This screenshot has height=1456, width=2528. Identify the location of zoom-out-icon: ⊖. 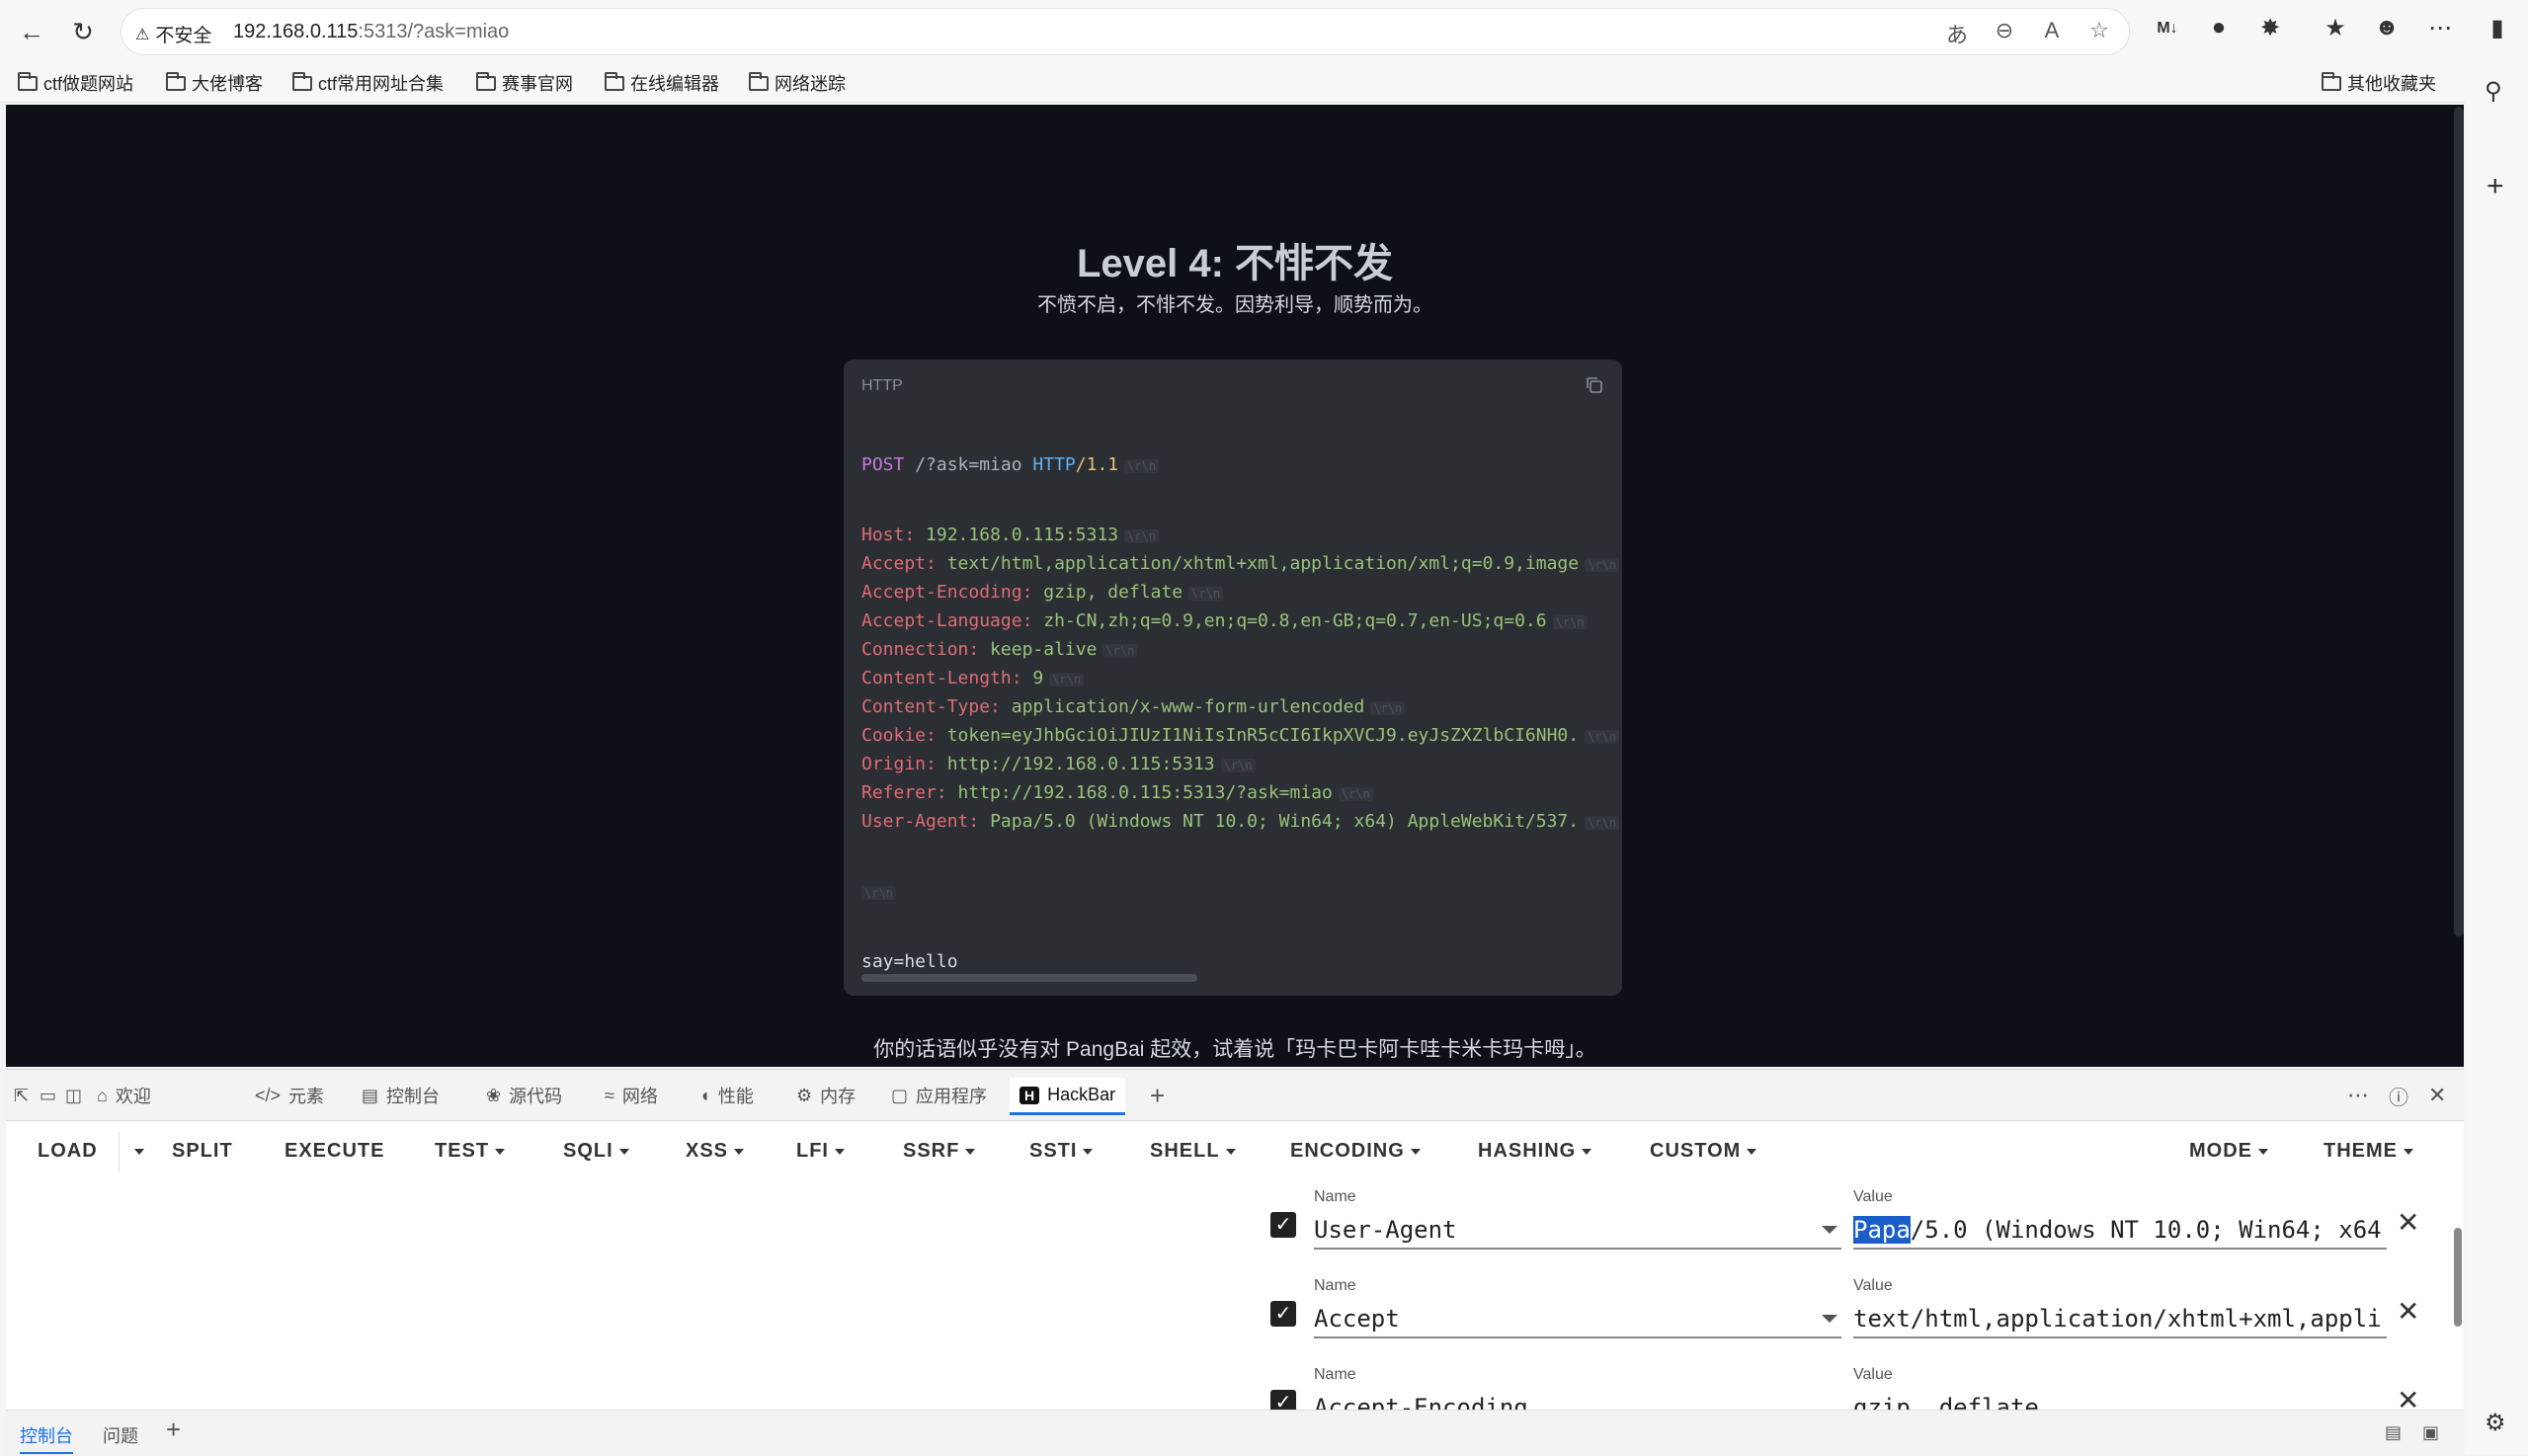
(2004, 32).